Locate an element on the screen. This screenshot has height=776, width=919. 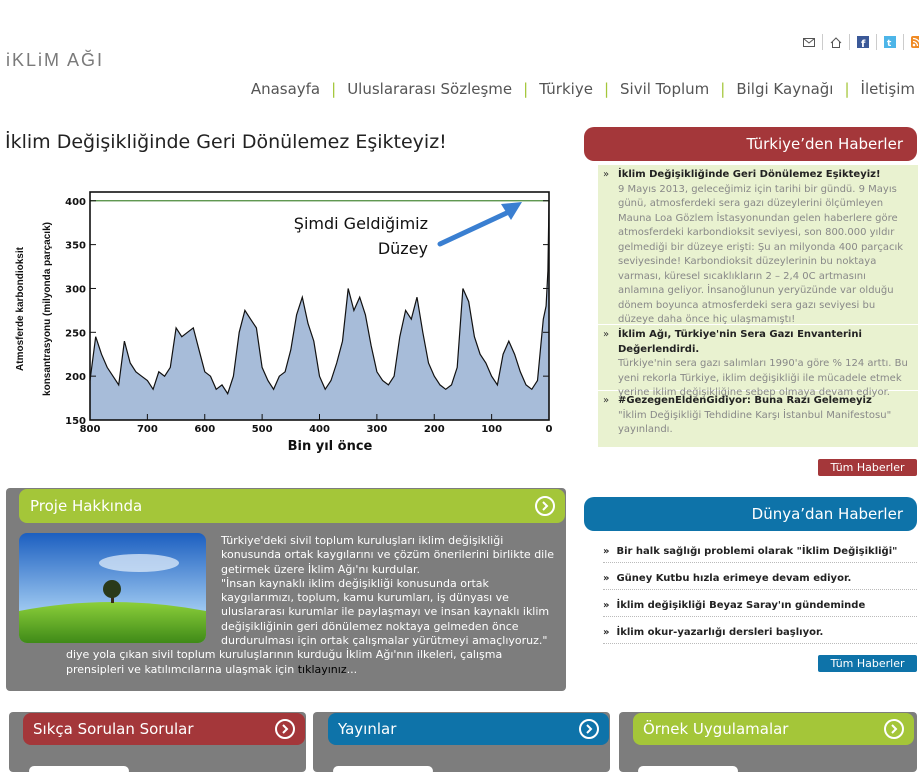
world-news-title: İklim okur-yazarlığı dersleri başlıyor. is located at coordinates (719, 632).